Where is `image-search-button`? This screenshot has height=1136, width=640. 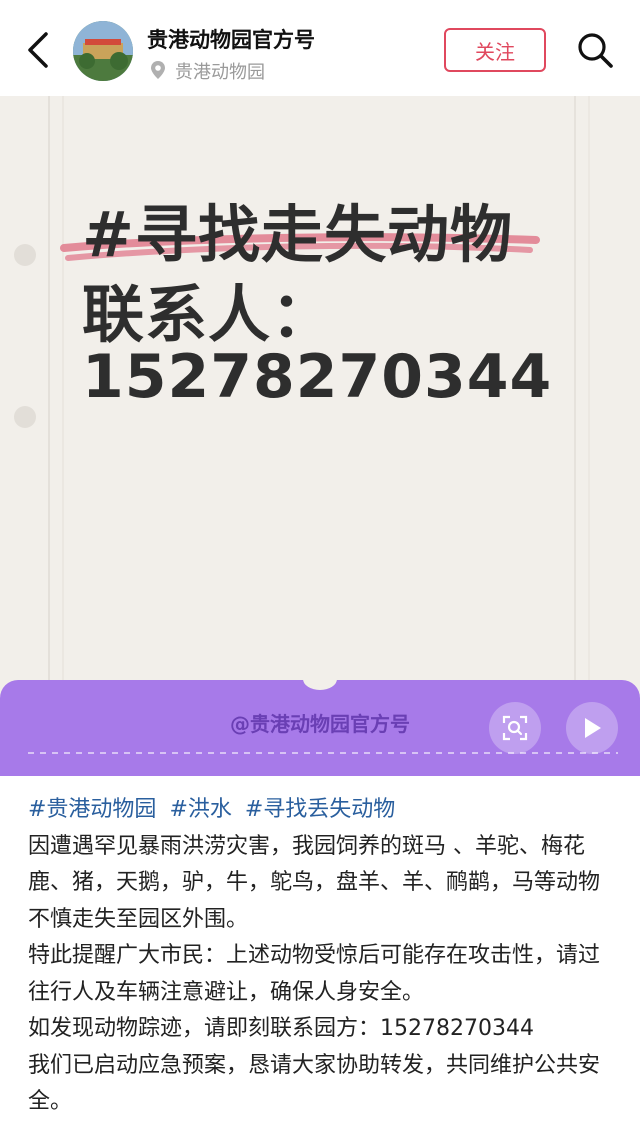 image-search-button is located at coordinates (515, 728).